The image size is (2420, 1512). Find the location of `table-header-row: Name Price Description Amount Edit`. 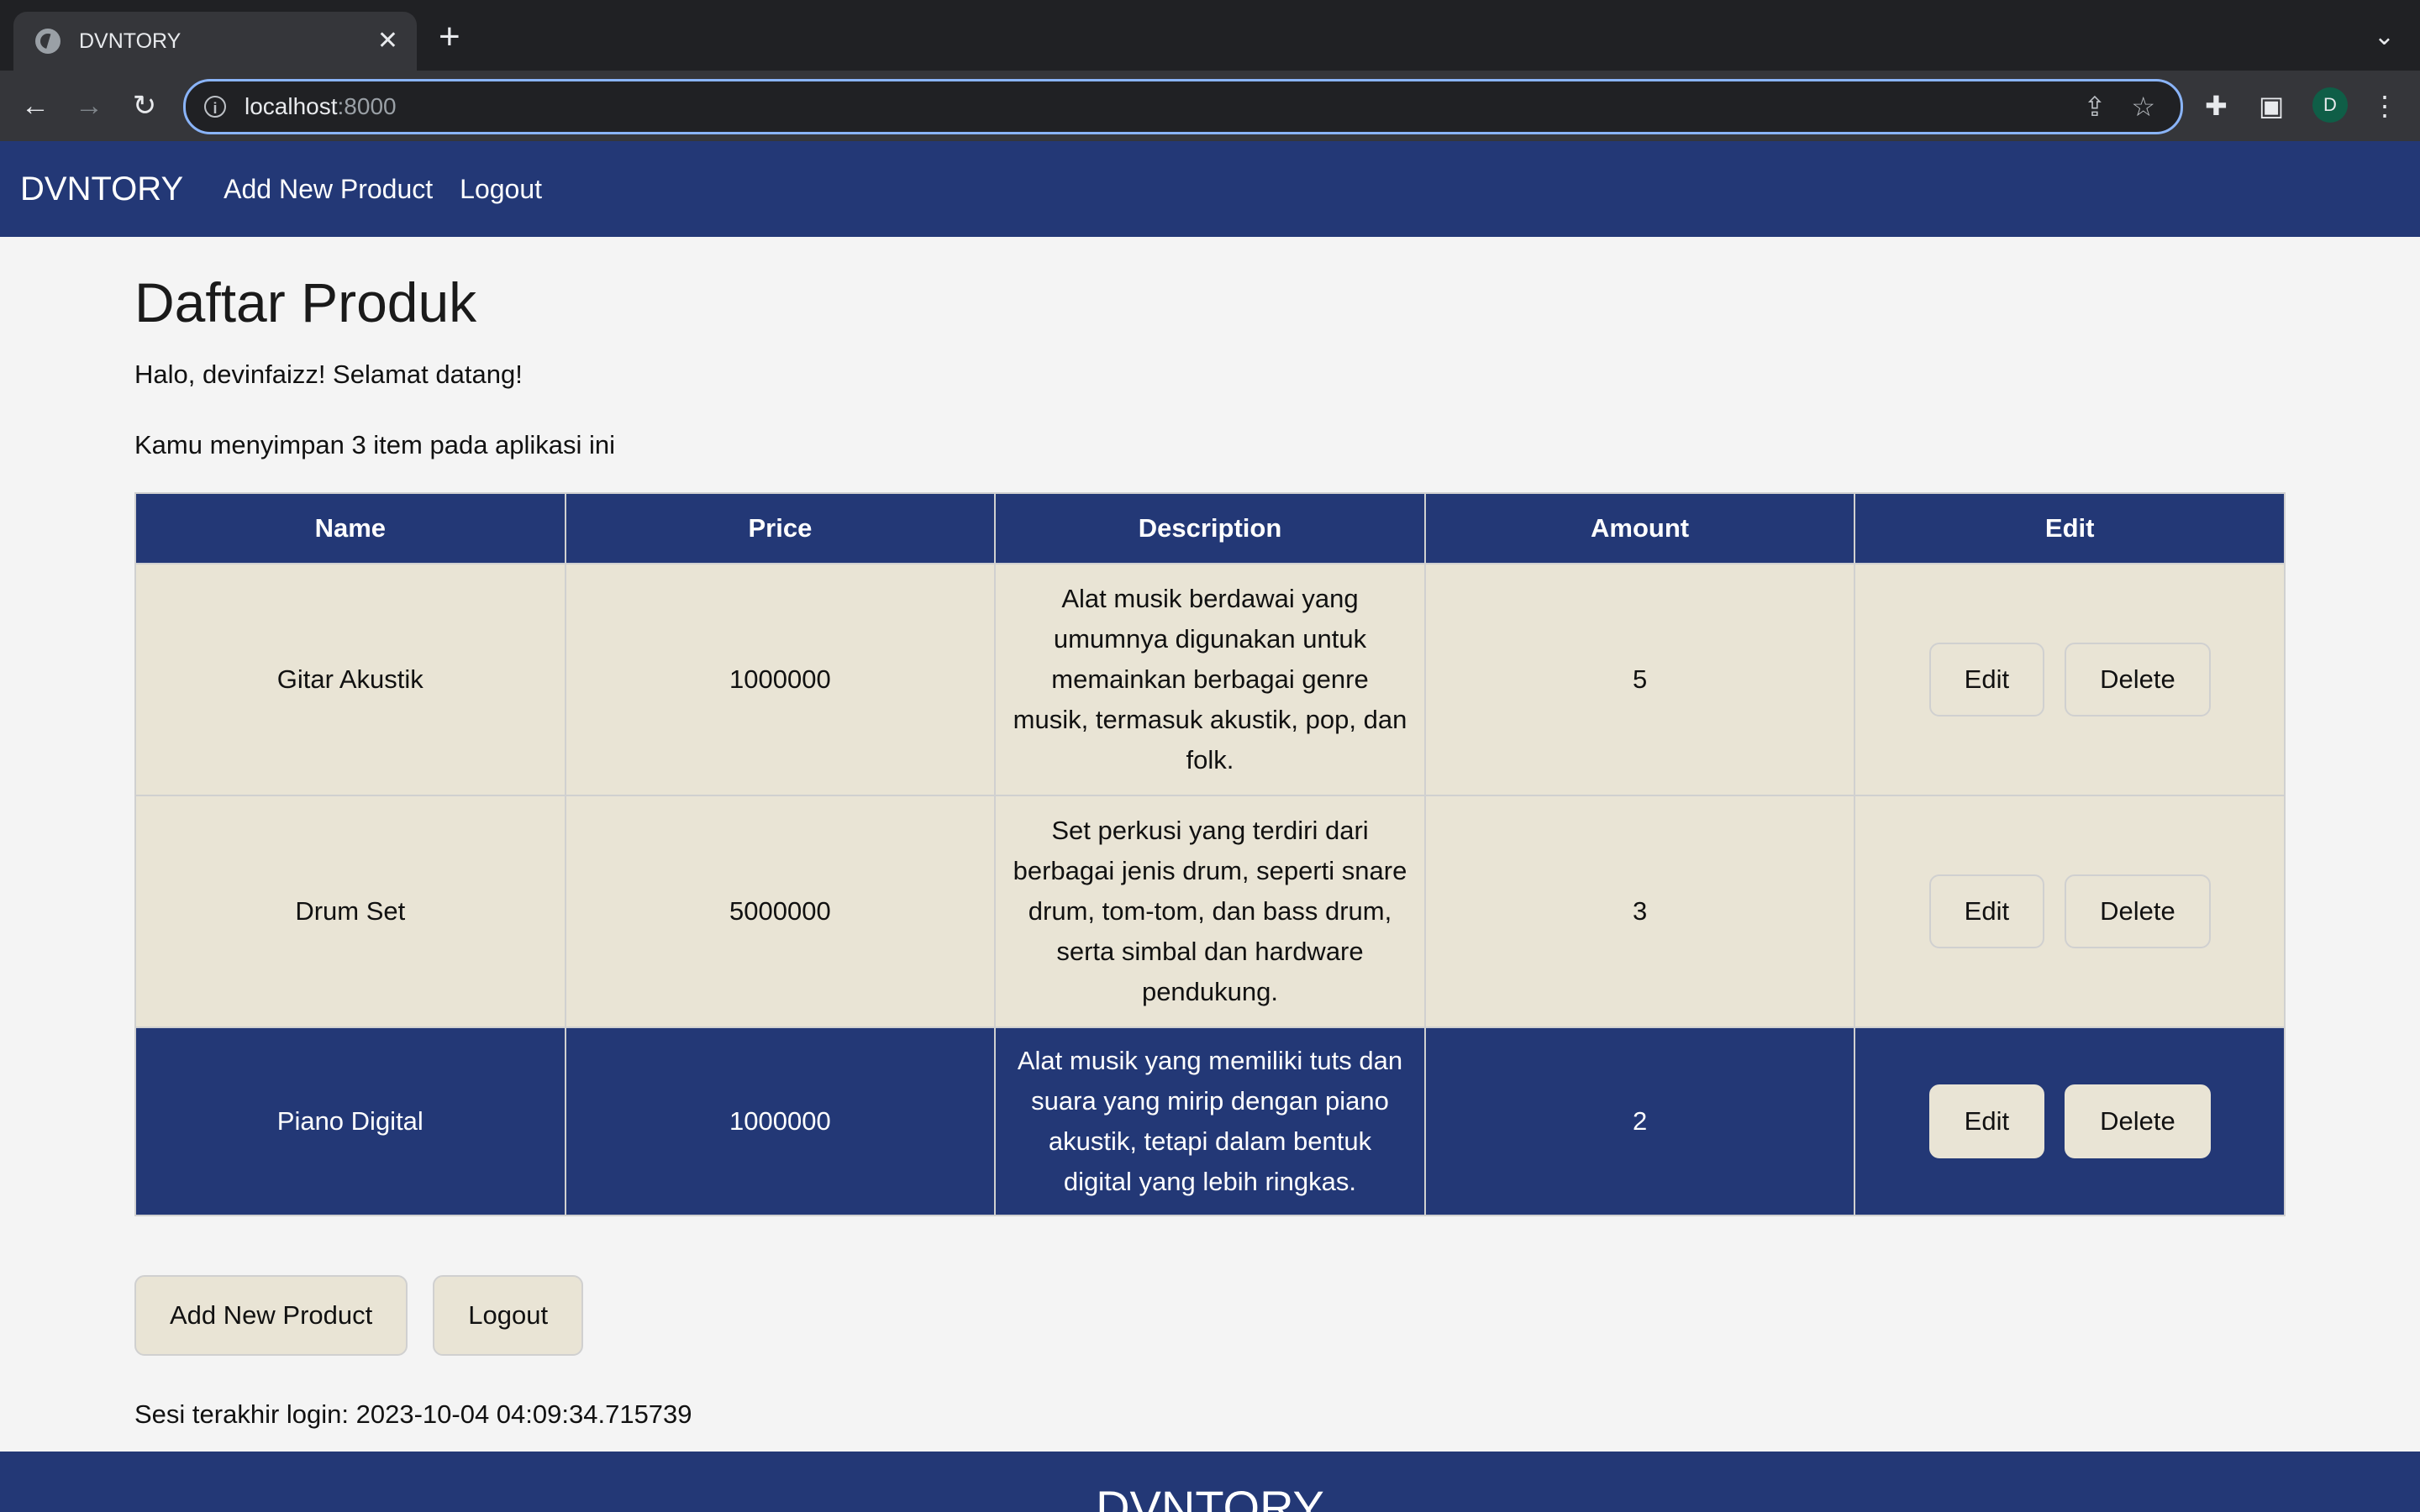

table-header-row: Name Price Description Amount Edit is located at coordinates (1210, 528).